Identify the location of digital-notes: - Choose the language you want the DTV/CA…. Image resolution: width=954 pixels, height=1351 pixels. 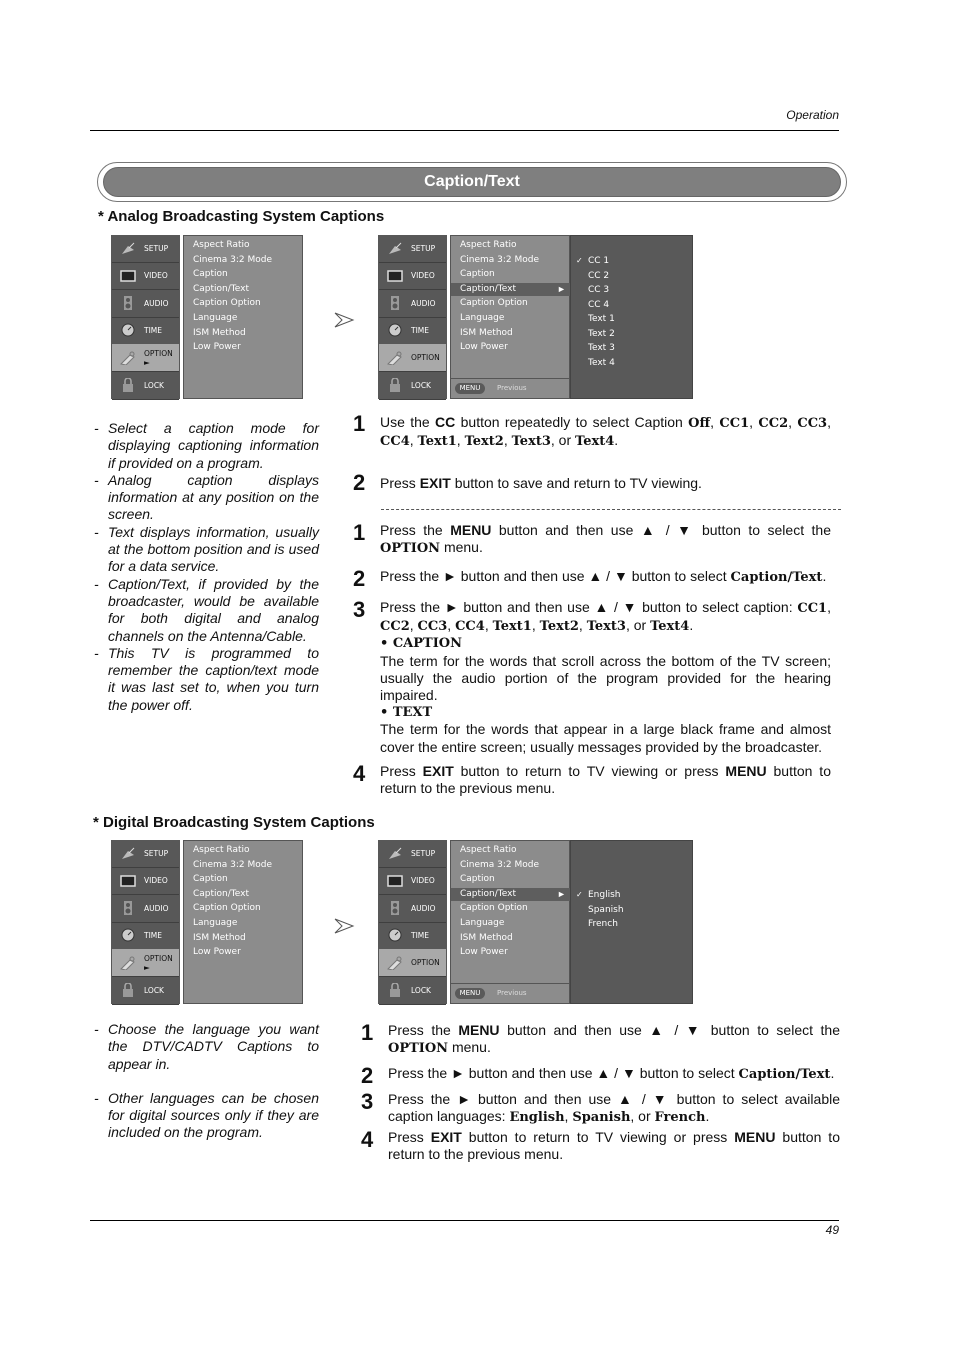
(206, 1081).